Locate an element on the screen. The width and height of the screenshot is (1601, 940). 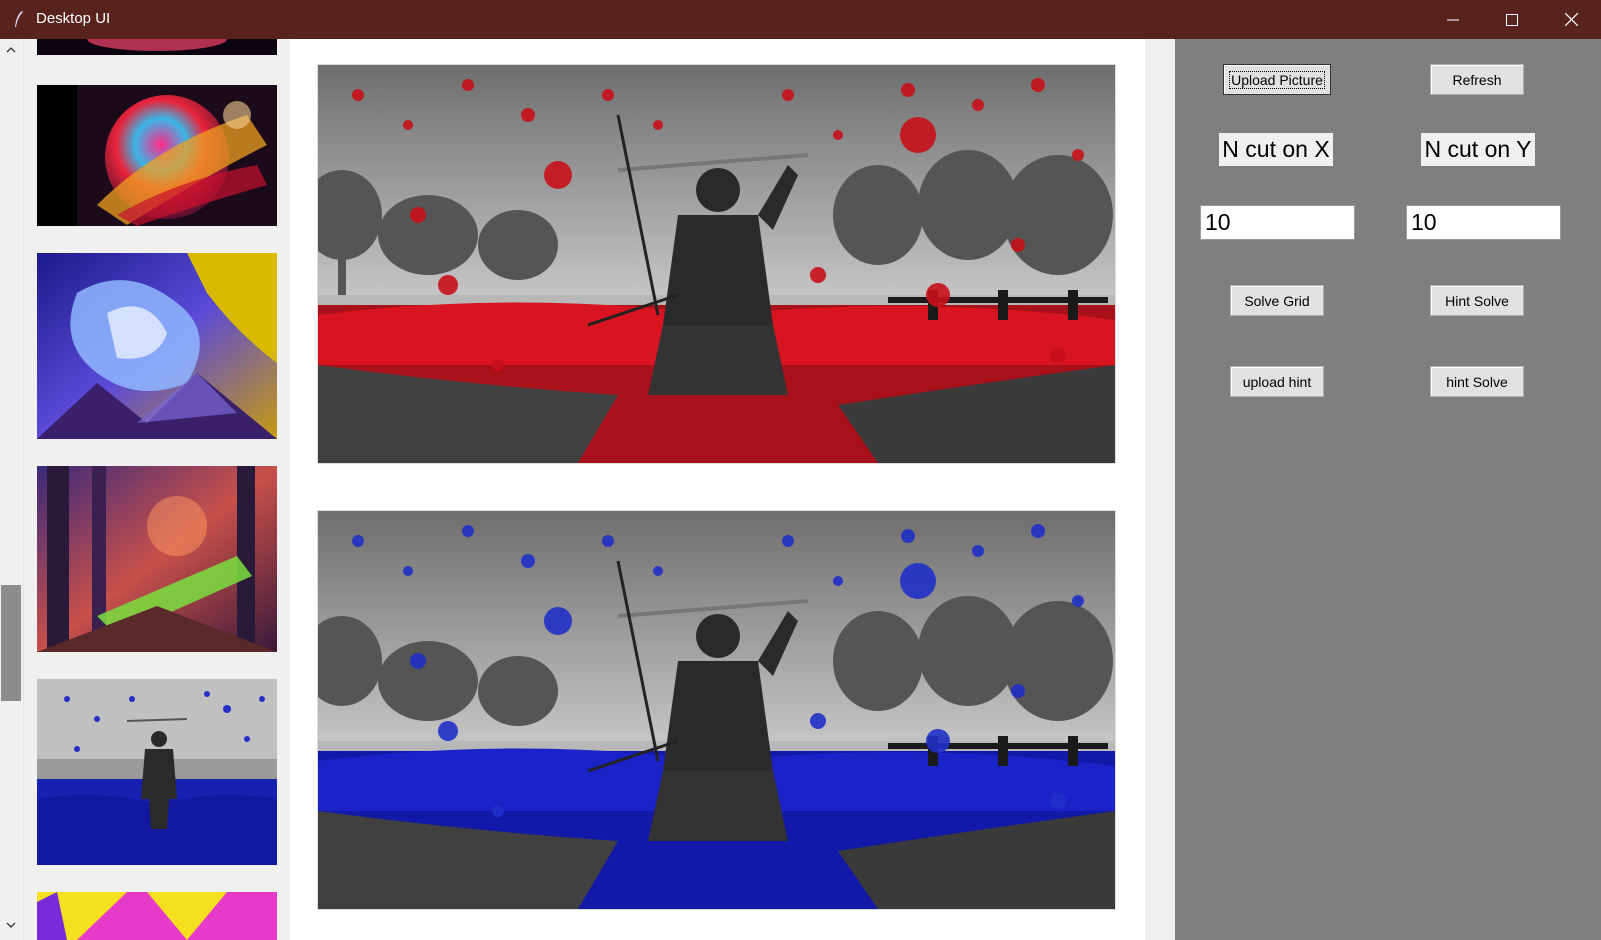
thumbnail-scrollbar is located at coordinates (12, 489).